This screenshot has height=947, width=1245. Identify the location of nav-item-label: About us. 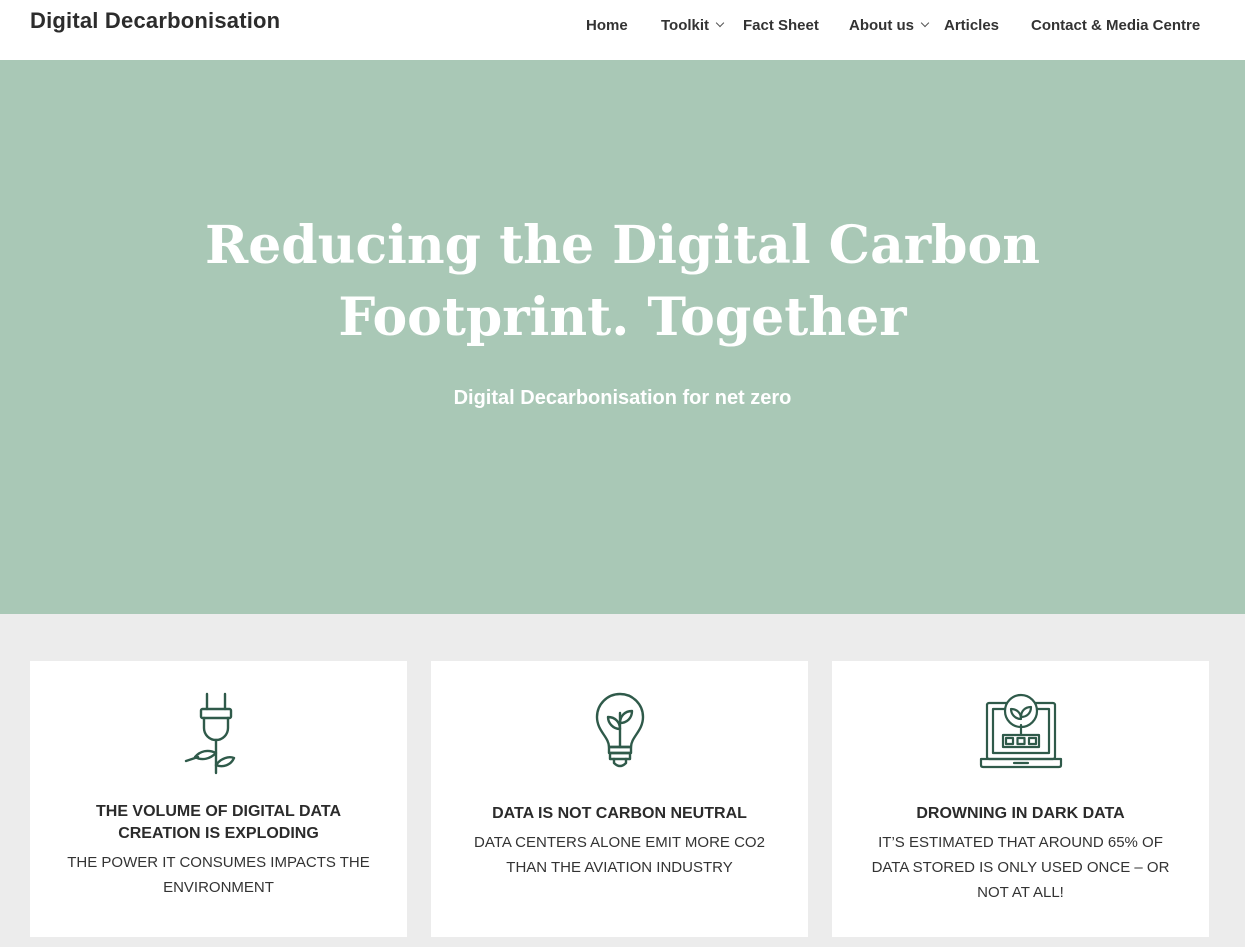
(881, 25).